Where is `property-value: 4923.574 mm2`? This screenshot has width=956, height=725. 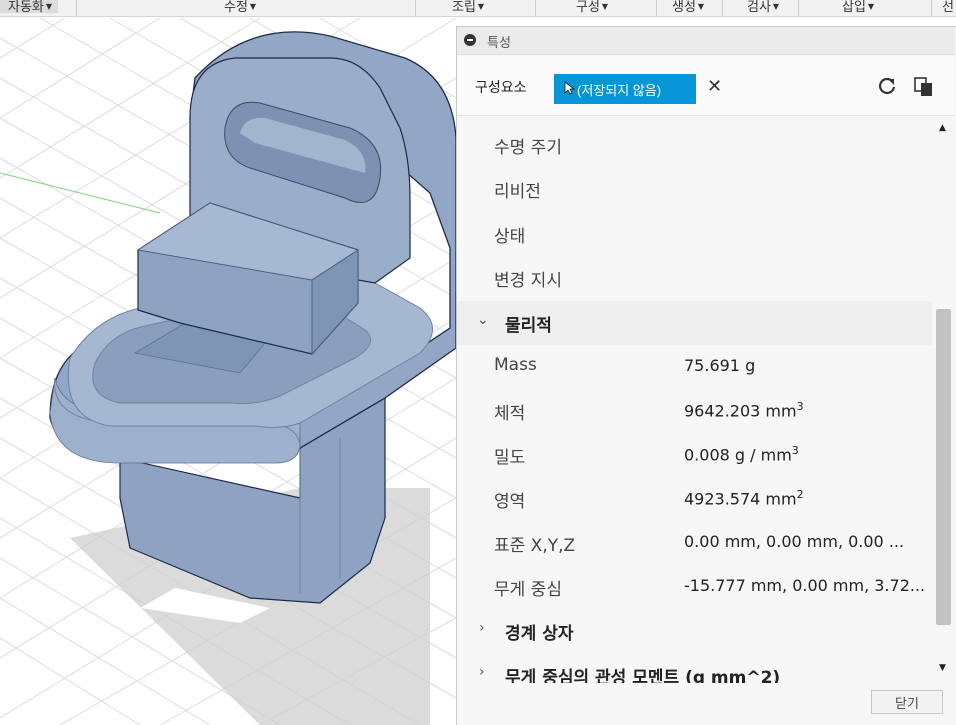
property-value: 4923.574 mm2 is located at coordinates (744, 498).